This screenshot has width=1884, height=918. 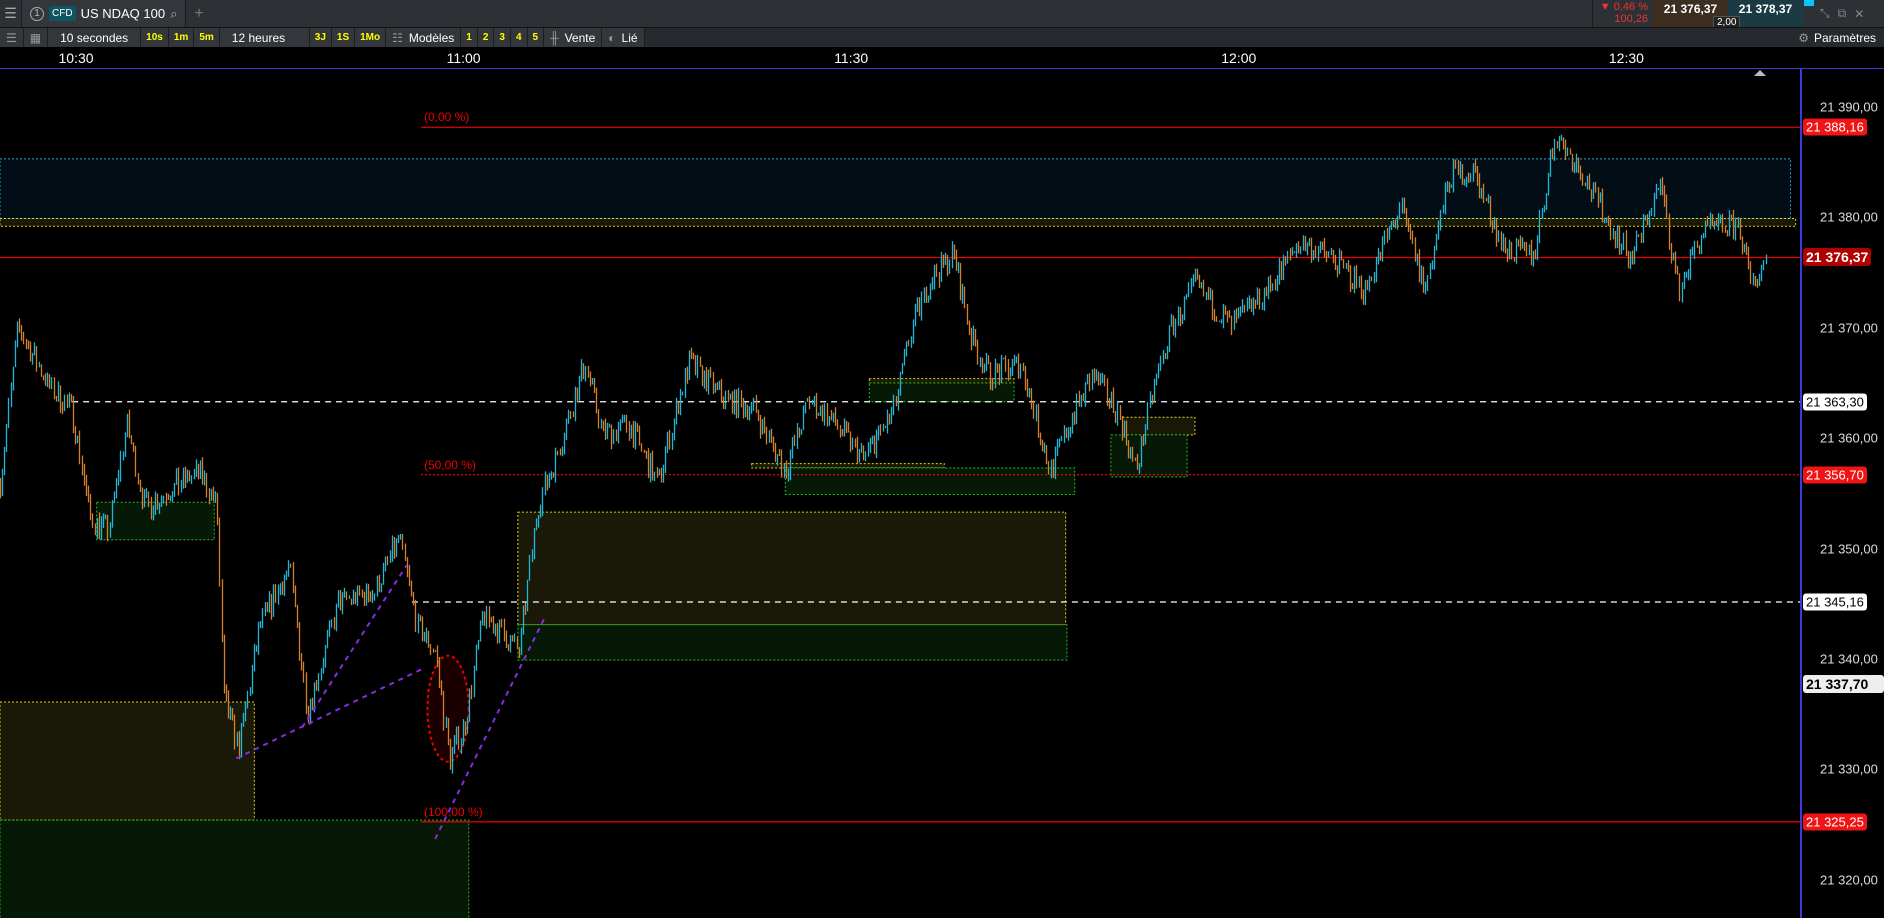 I want to click on price-tick-label: 21 390,00, so click(x=1849, y=107).